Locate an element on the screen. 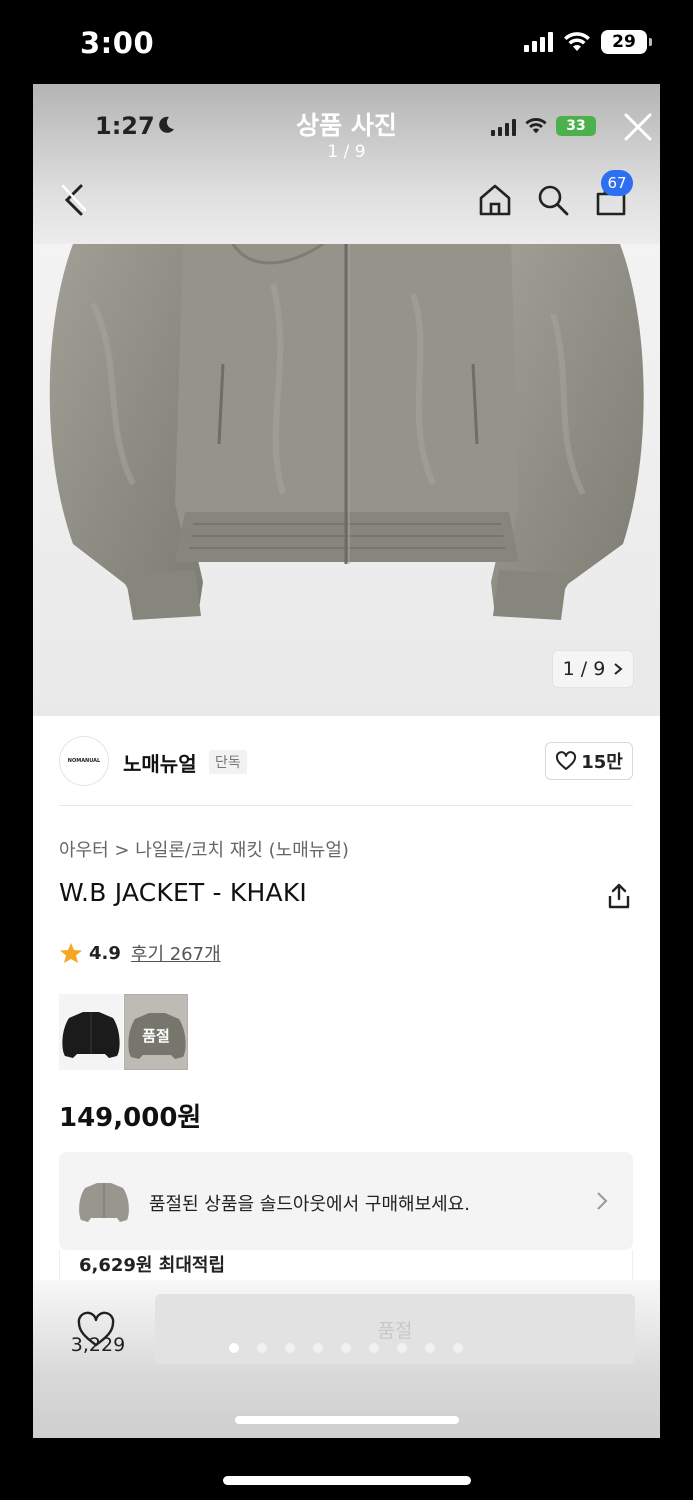  buy-button-label: 품절 is located at coordinates (395, 1330).